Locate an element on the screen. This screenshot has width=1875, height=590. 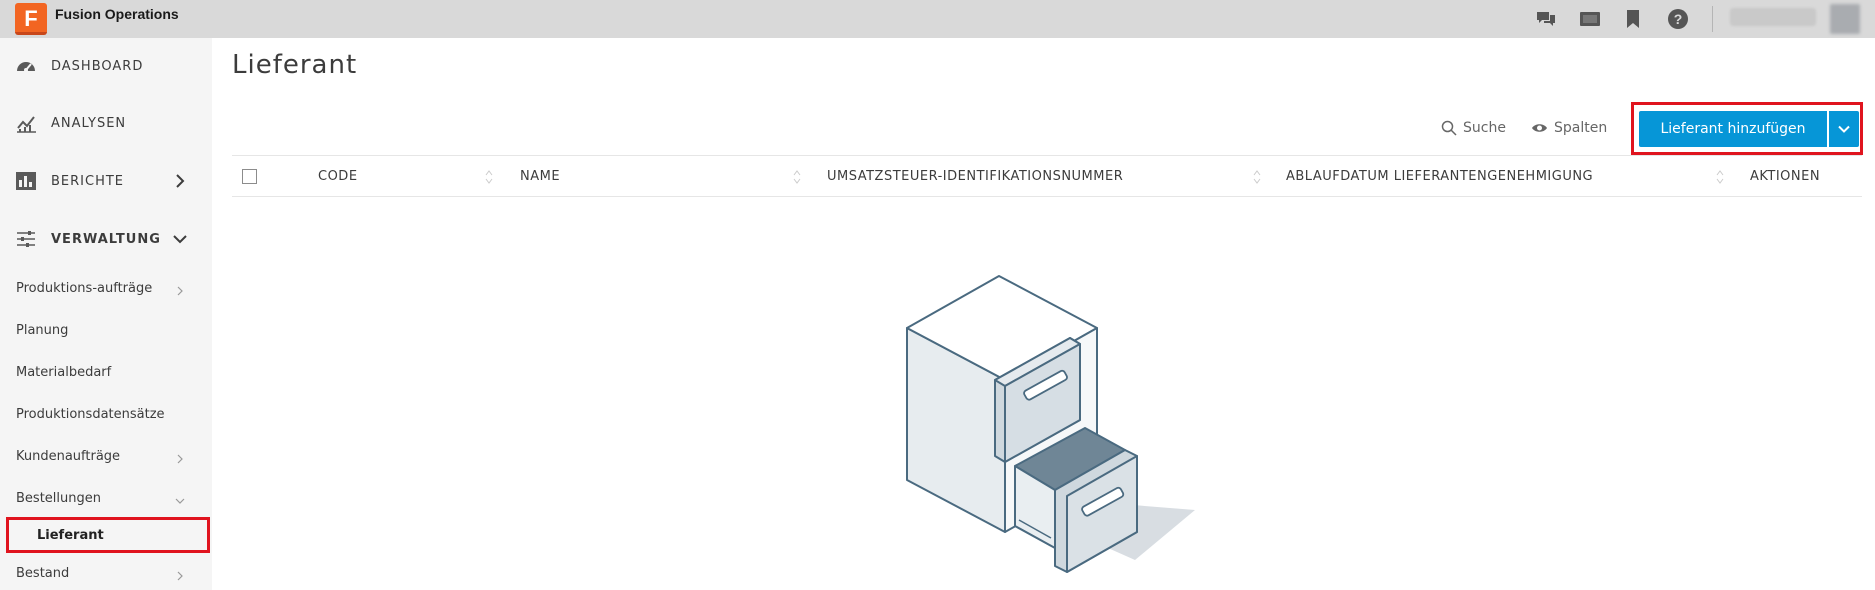
chat-icon is located at coordinates (1546, 19).